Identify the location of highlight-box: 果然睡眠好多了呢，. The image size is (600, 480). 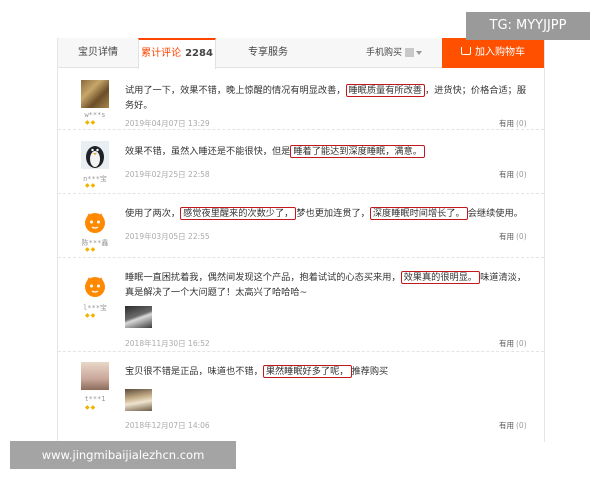
(307, 371).